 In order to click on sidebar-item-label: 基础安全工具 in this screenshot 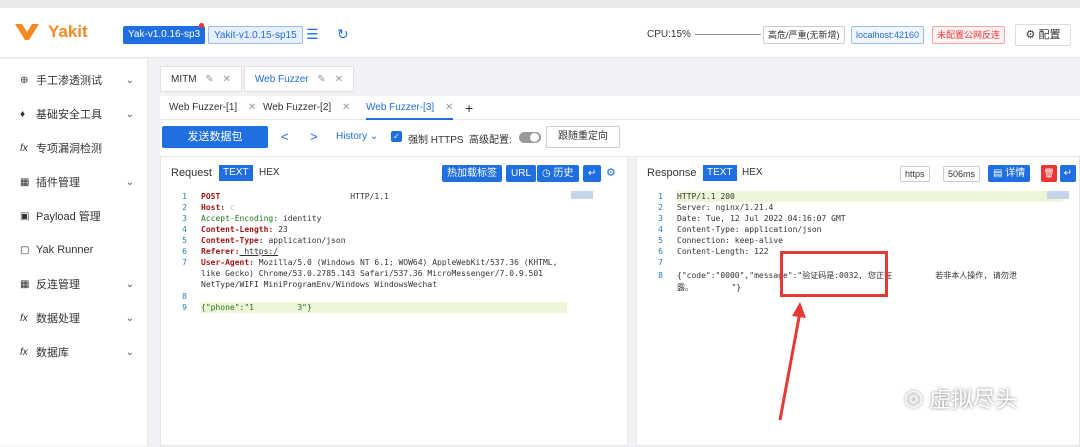, I will do `click(69, 115)`.